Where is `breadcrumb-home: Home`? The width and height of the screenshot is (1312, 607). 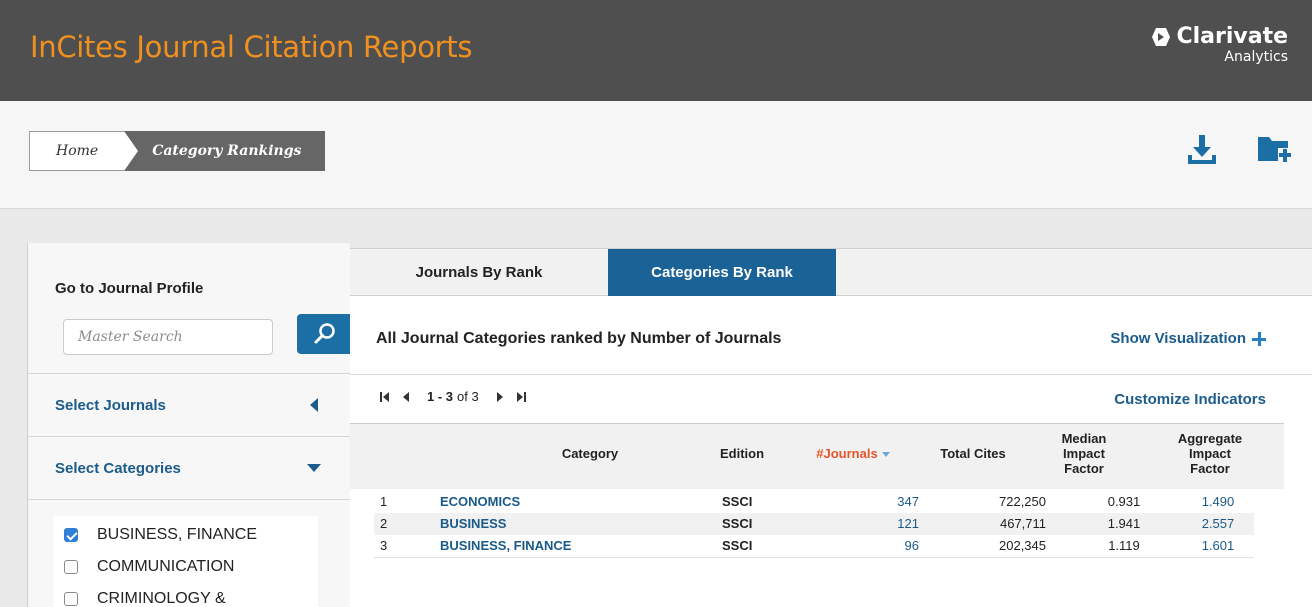
breadcrumb-home: Home is located at coordinates (84, 151).